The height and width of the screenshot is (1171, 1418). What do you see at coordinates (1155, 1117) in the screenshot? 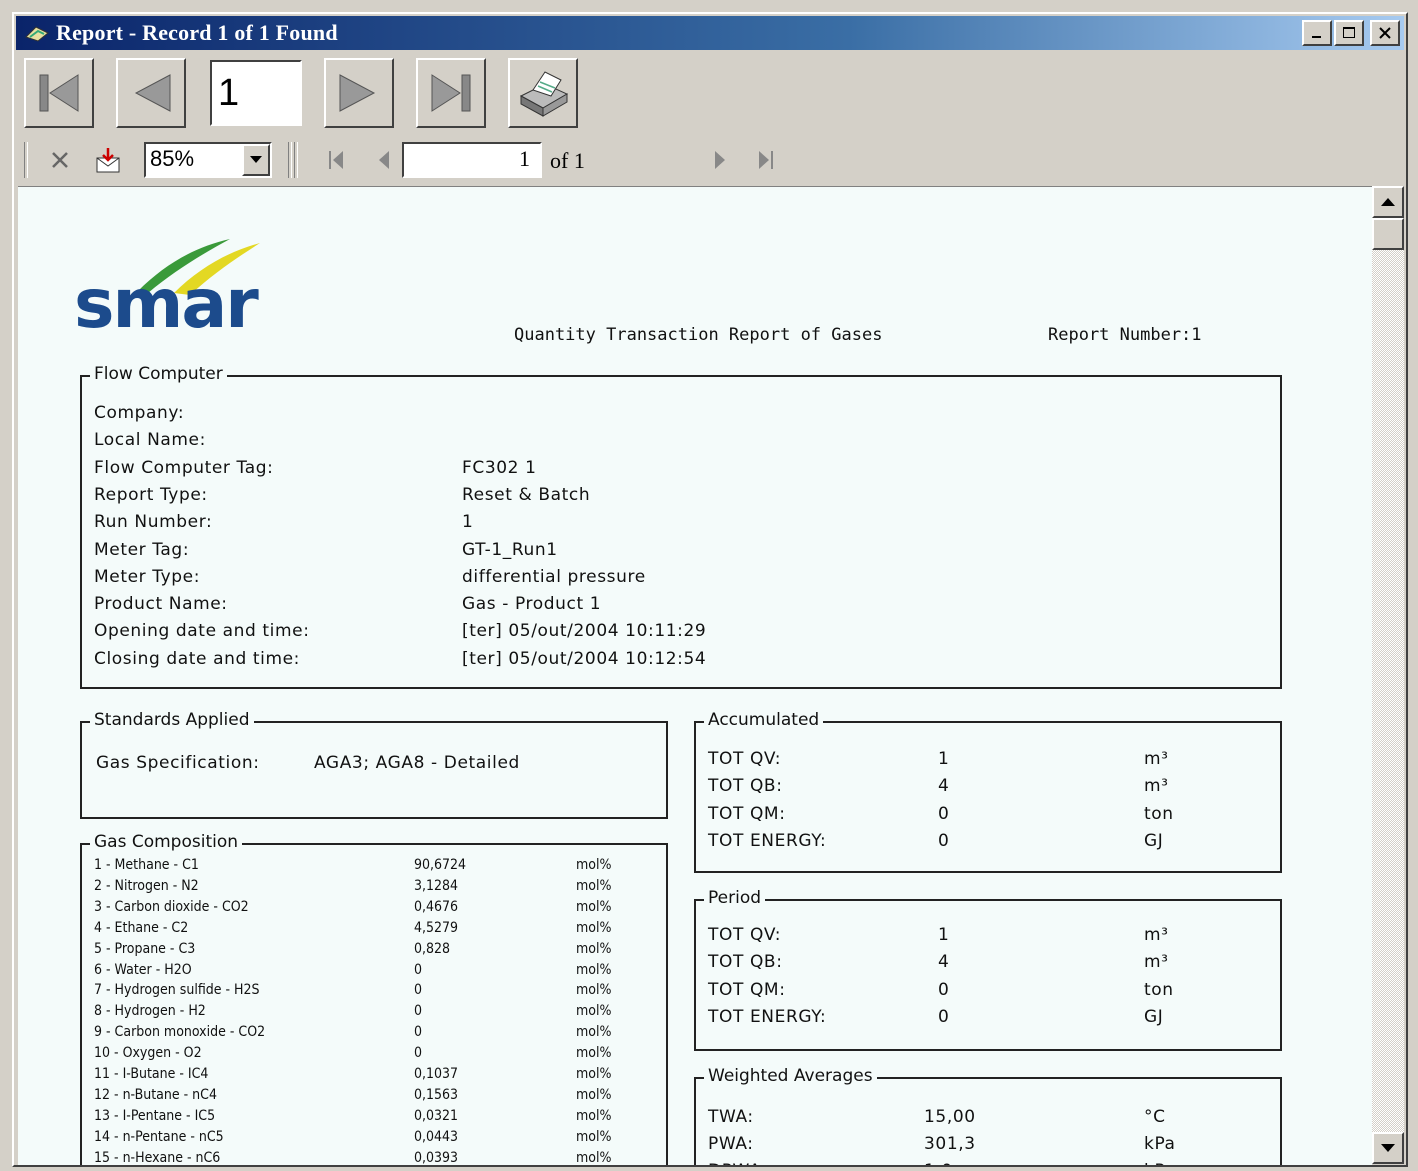
I see `weighted-unit: °C` at bounding box center [1155, 1117].